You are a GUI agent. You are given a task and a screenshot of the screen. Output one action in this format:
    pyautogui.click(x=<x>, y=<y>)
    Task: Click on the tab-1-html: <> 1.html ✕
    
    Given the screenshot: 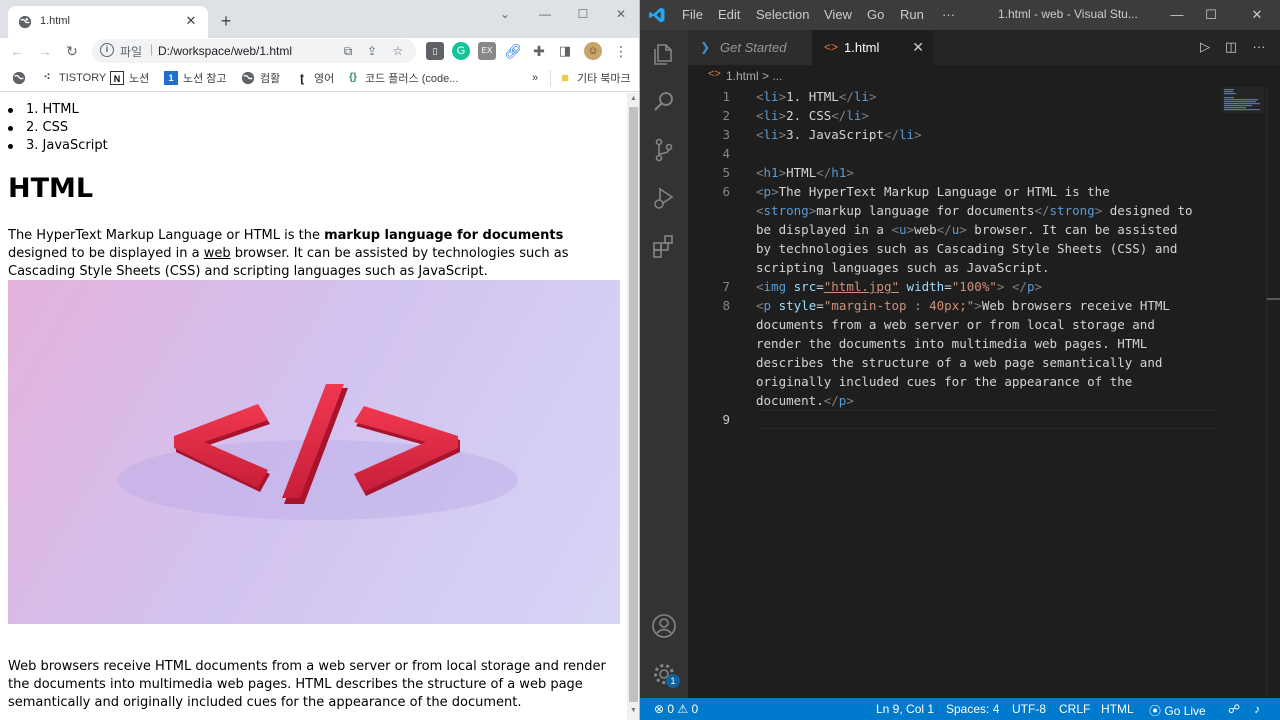 What is the action you would take?
    pyautogui.click(x=873, y=47)
    